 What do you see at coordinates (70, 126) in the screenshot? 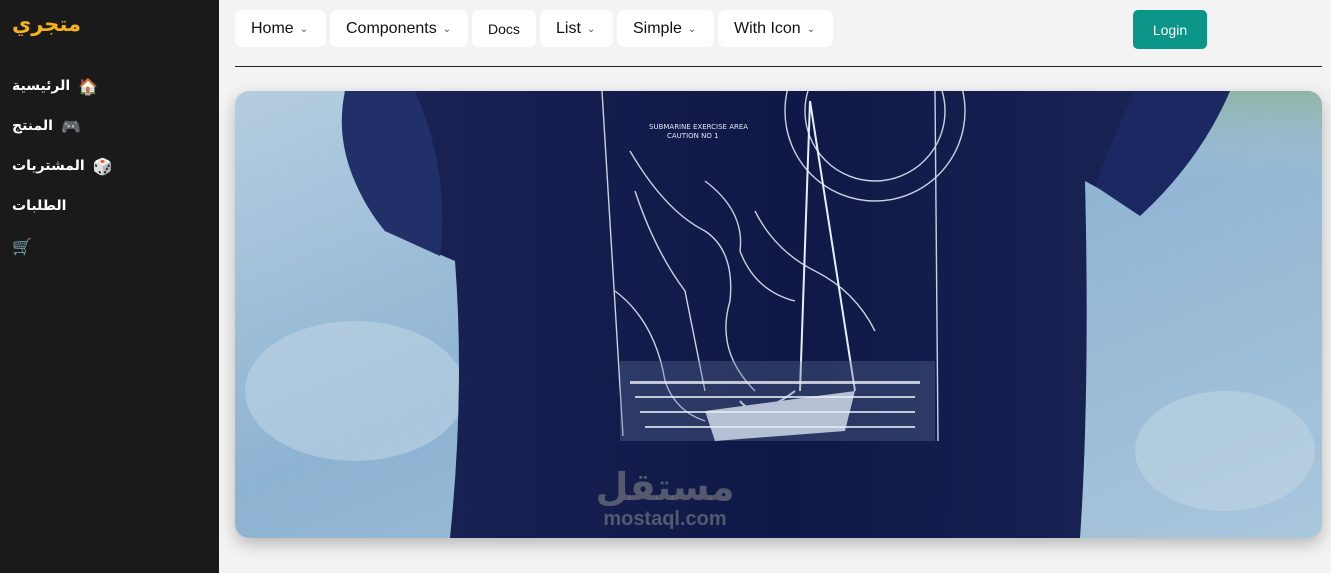
I see `gamepad-icon: 🎮` at bounding box center [70, 126].